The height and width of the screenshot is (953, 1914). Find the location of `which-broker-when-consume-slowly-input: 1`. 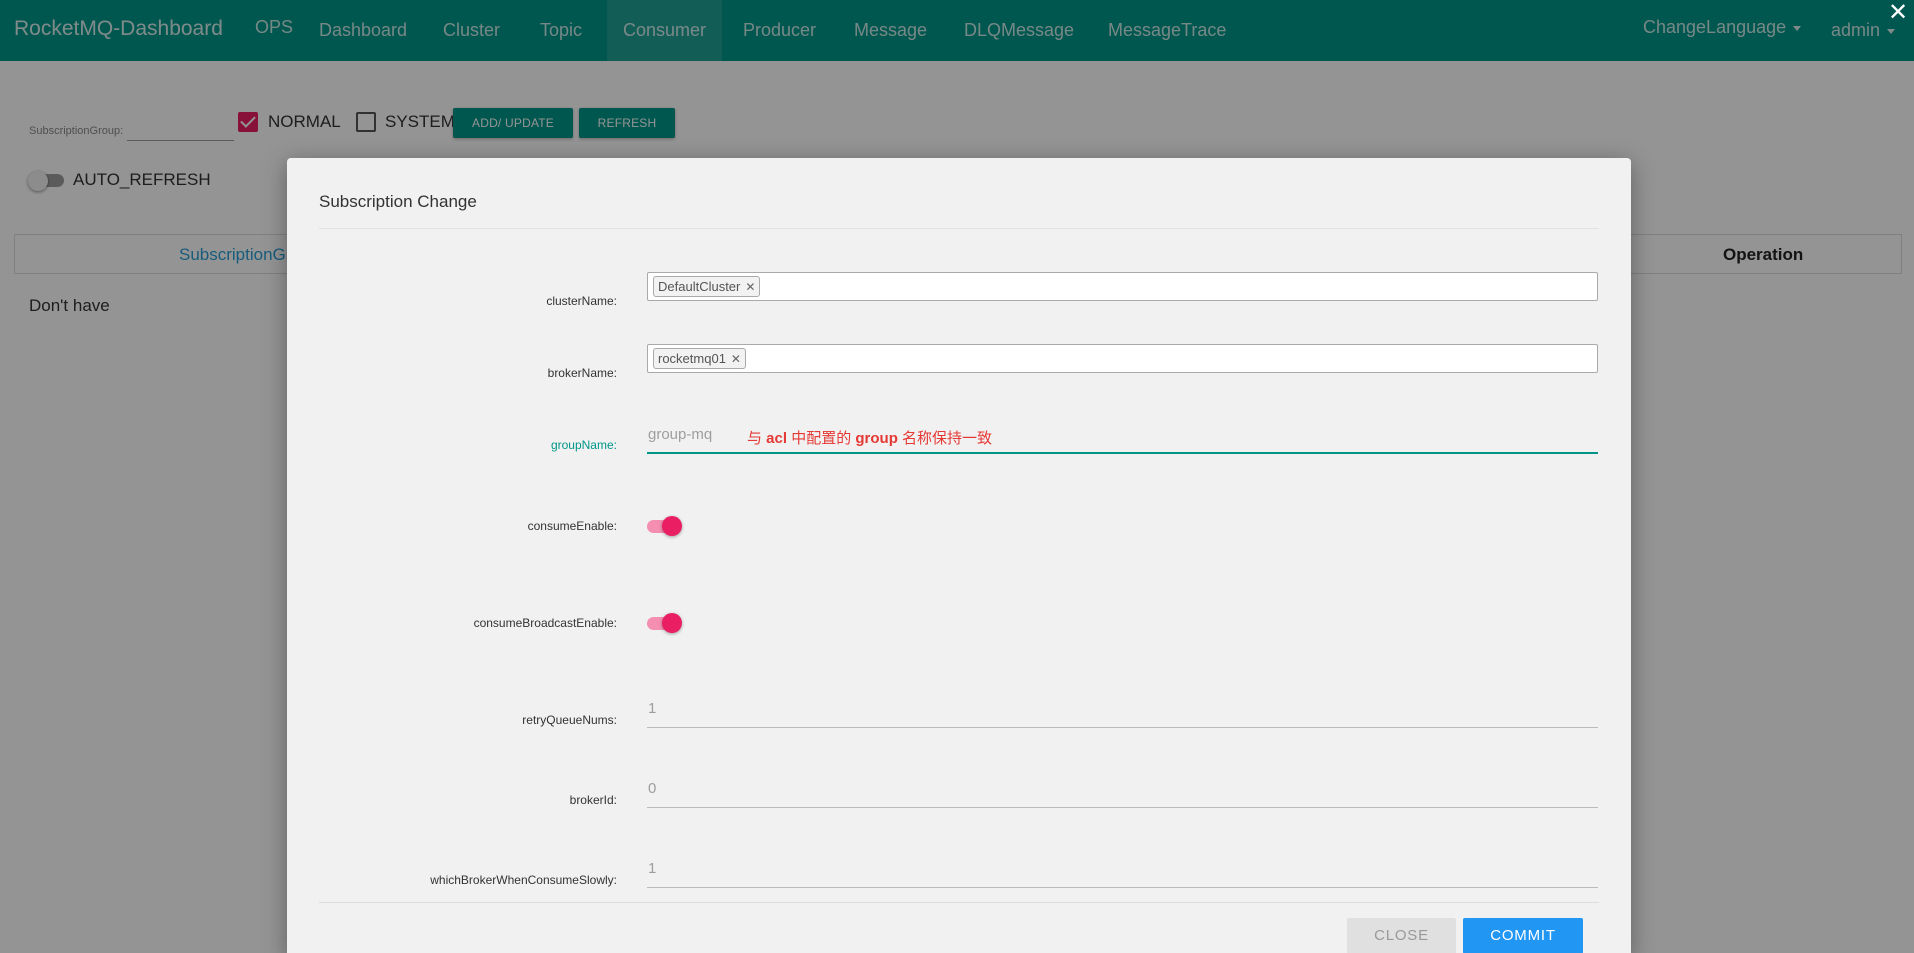

which-broker-when-consume-slowly-input: 1 is located at coordinates (1122, 871).